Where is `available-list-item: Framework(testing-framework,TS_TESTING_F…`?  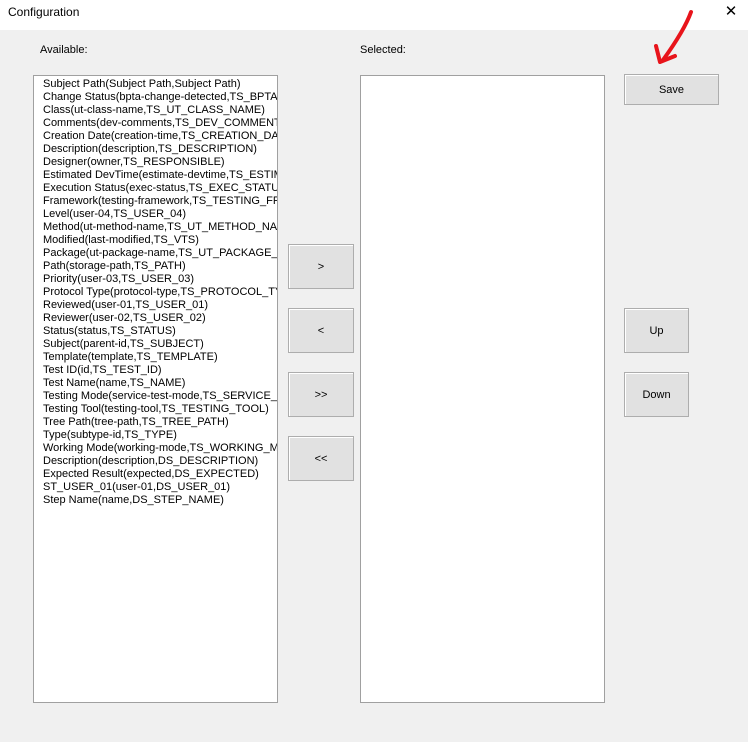 available-list-item: Framework(testing-framework,TS_TESTING_F… is located at coordinates (160, 201).